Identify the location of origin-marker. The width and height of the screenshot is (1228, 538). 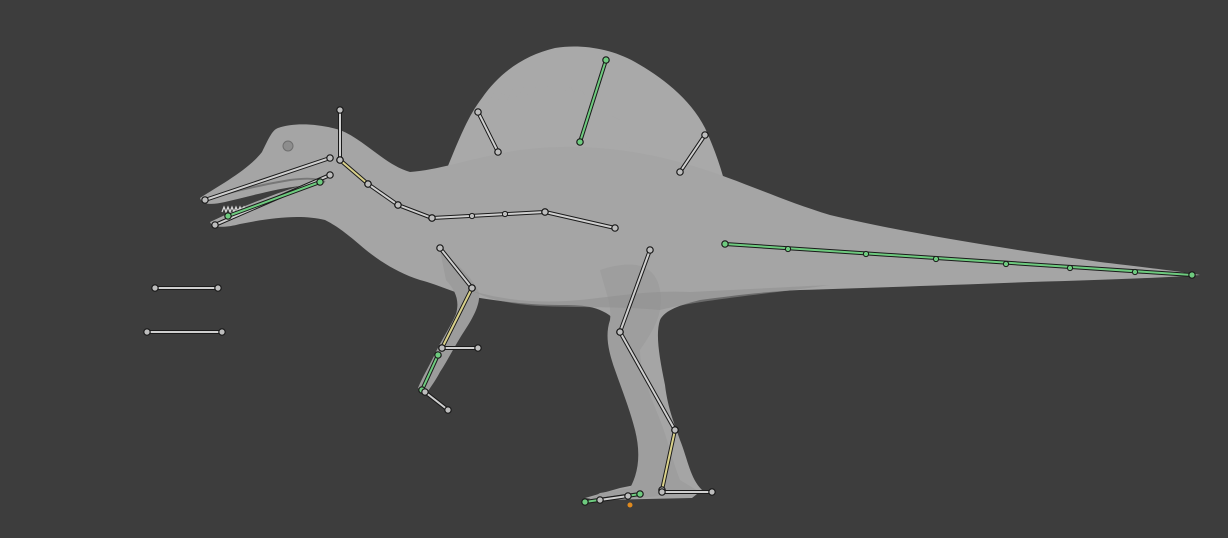
(630, 505).